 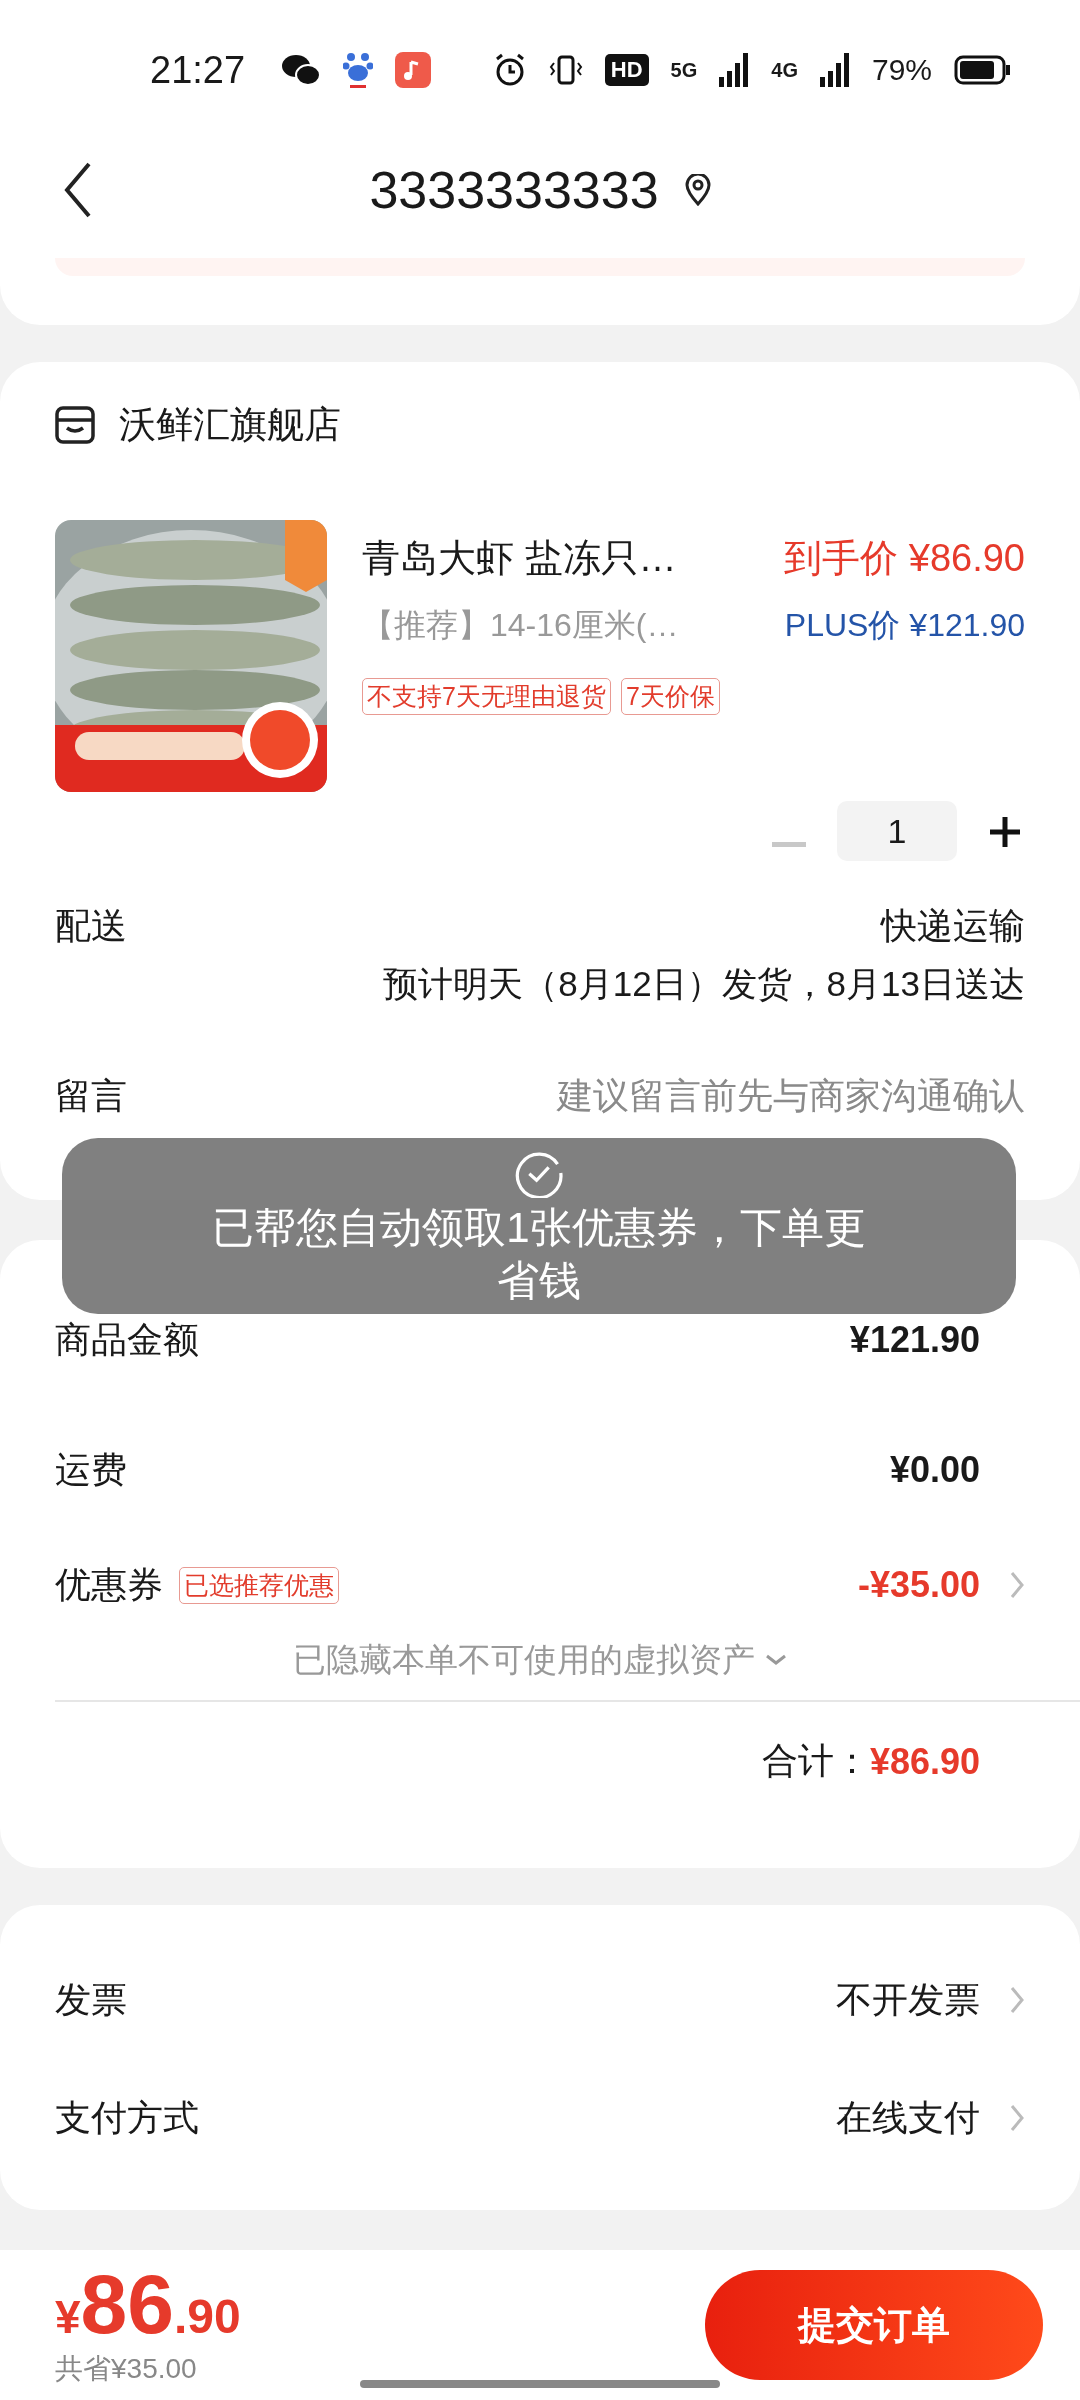 What do you see at coordinates (684, 70) in the screenshot?
I see `network-label: 5G` at bounding box center [684, 70].